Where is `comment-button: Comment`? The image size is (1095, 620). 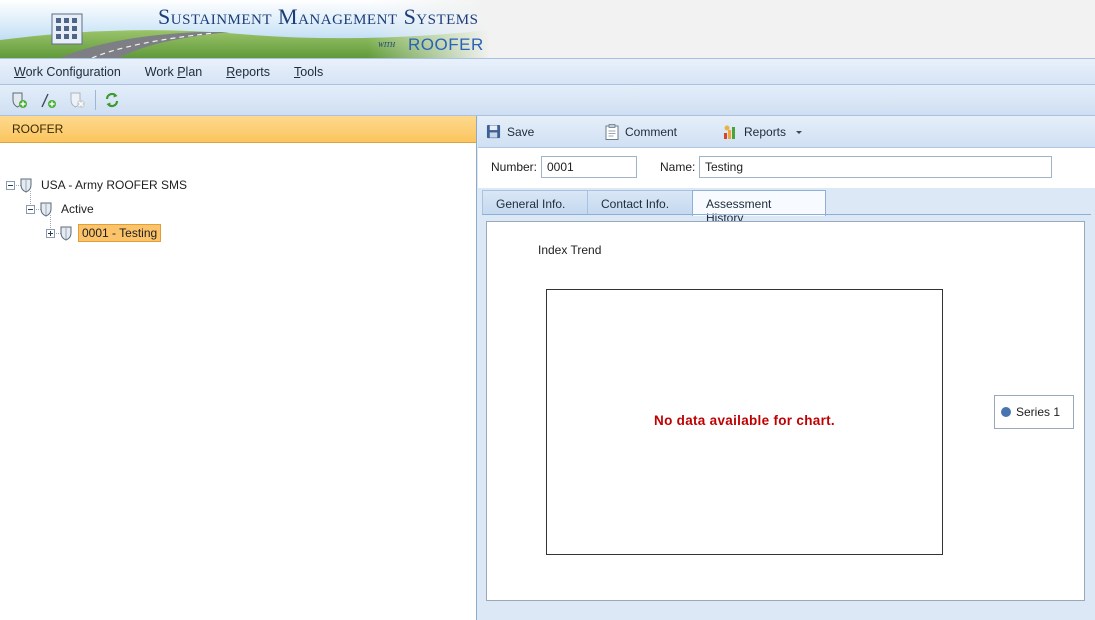 comment-button: Comment is located at coordinates (641, 132).